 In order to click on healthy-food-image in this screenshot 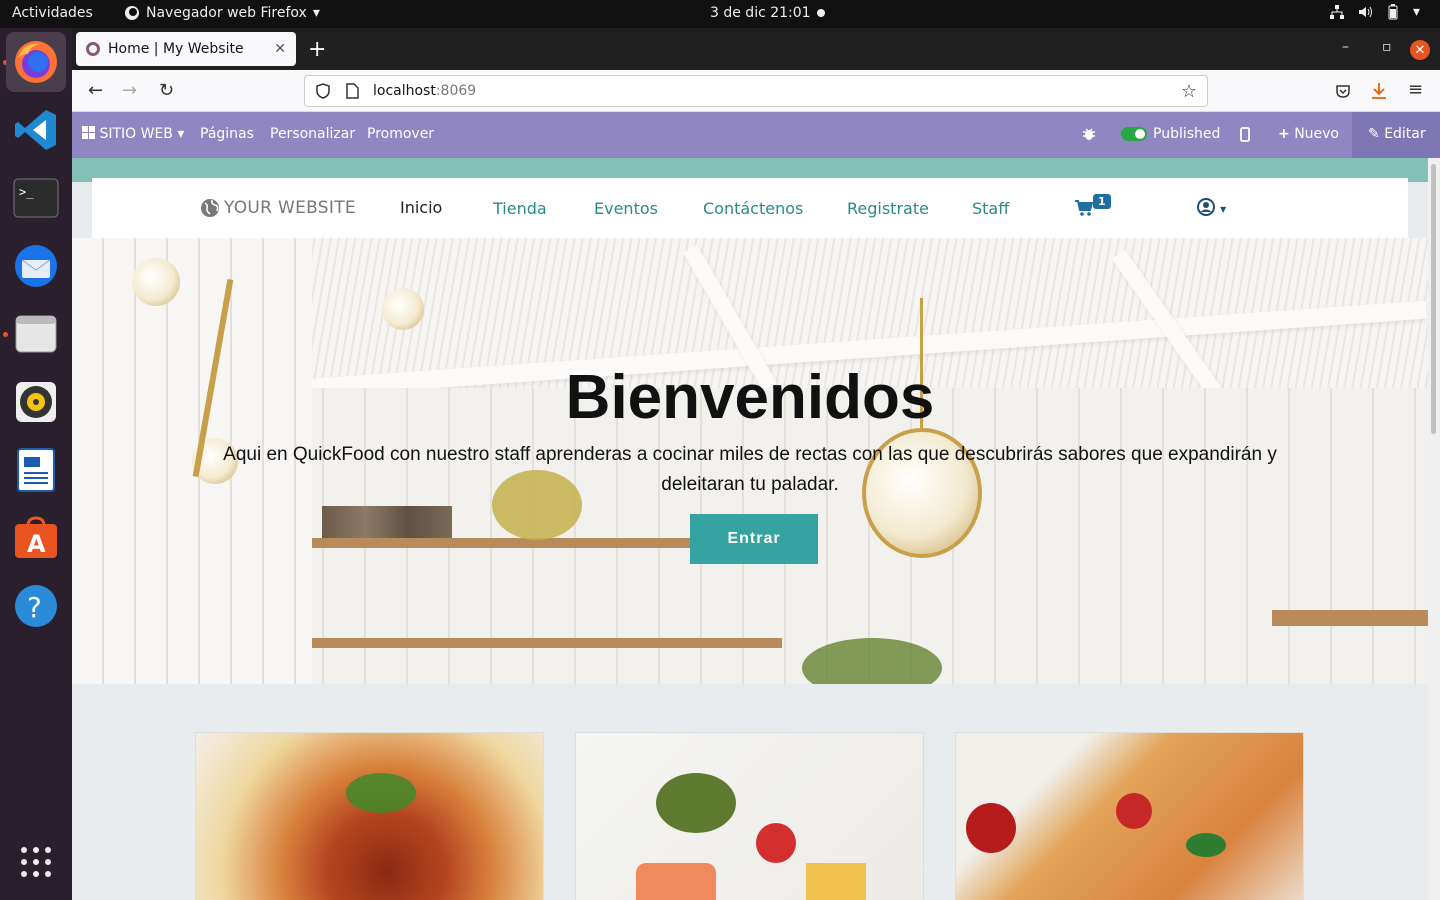, I will do `click(749, 816)`.